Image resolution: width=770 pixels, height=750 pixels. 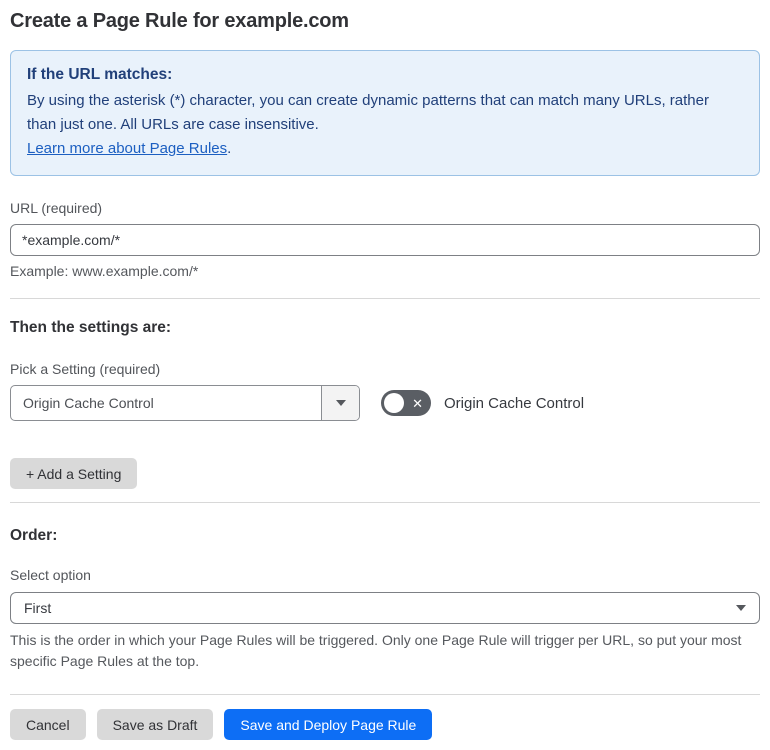 What do you see at coordinates (88, 403) in the screenshot?
I see `setting-select-value: Origin Cache Control` at bounding box center [88, 403].